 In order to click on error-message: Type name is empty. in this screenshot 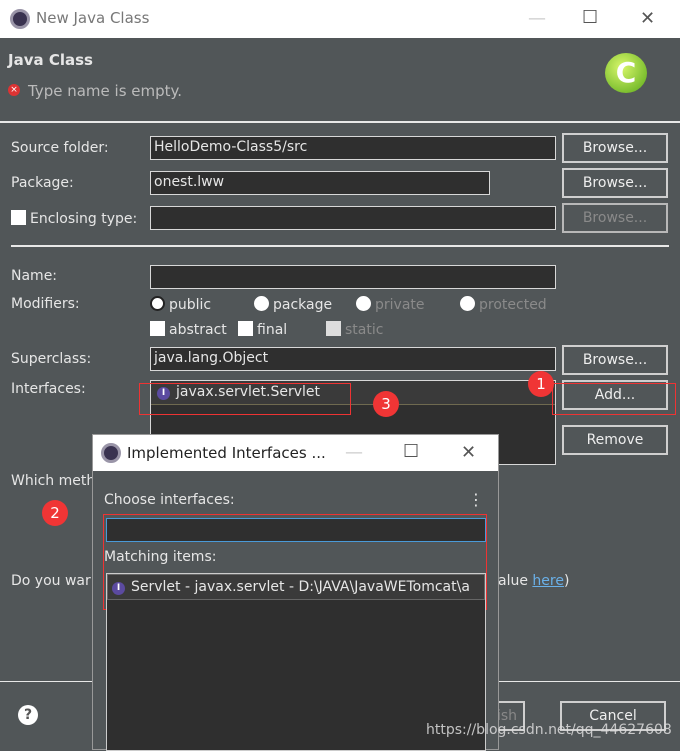, I will do `click(105, 91)`.